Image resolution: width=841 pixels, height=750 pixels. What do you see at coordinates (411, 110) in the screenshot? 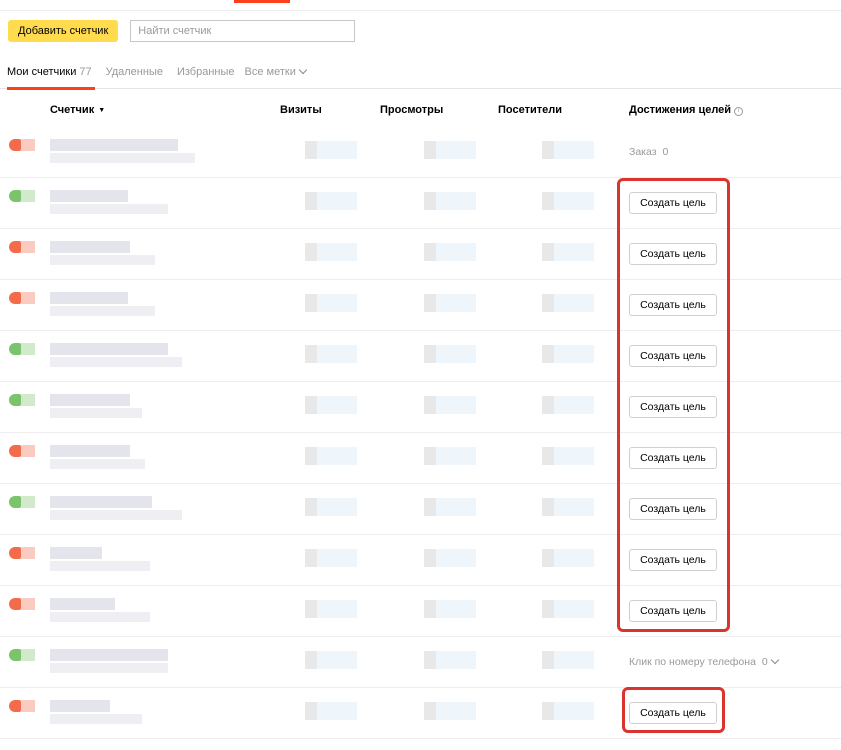
I see `column-views-header: Просмотры` at bounding box center [411, 110].